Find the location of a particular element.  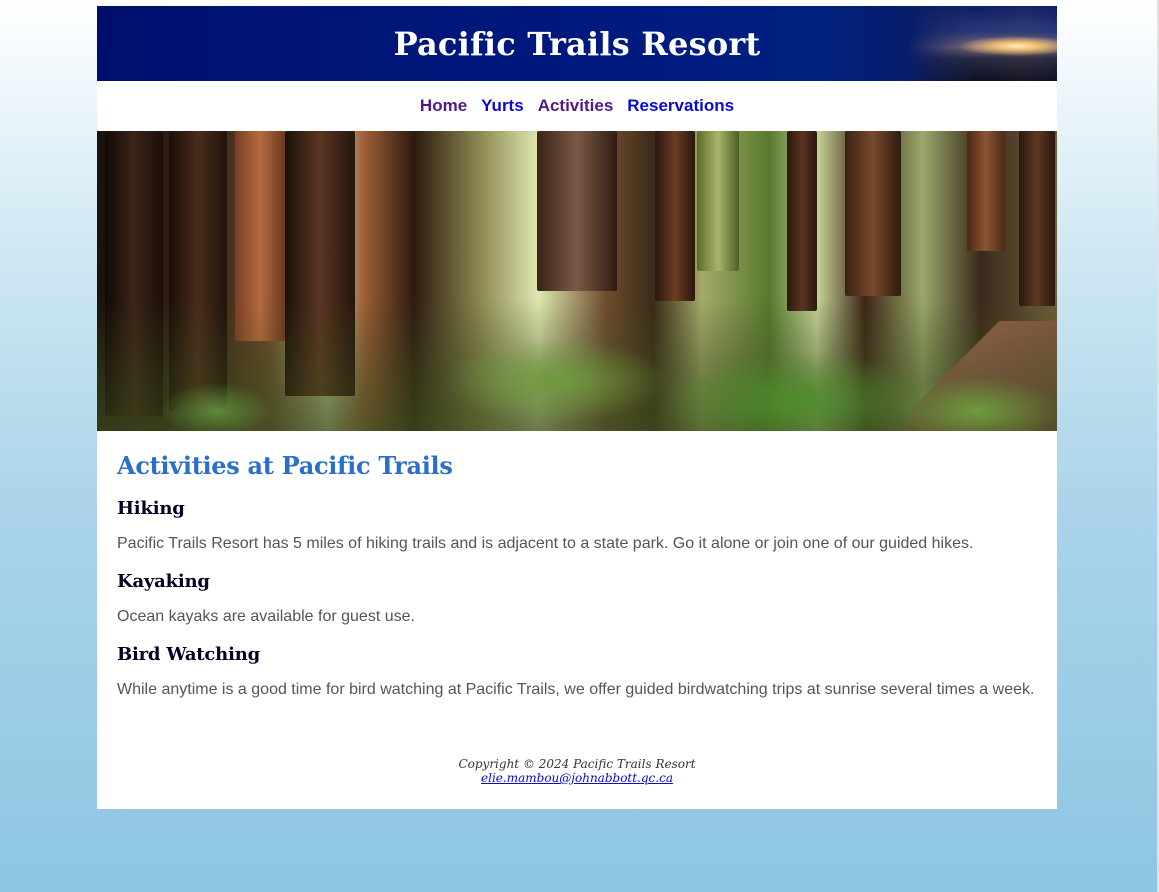

main-nav: Home Yurts Activities Reservations is located at coordinates (577, 106).